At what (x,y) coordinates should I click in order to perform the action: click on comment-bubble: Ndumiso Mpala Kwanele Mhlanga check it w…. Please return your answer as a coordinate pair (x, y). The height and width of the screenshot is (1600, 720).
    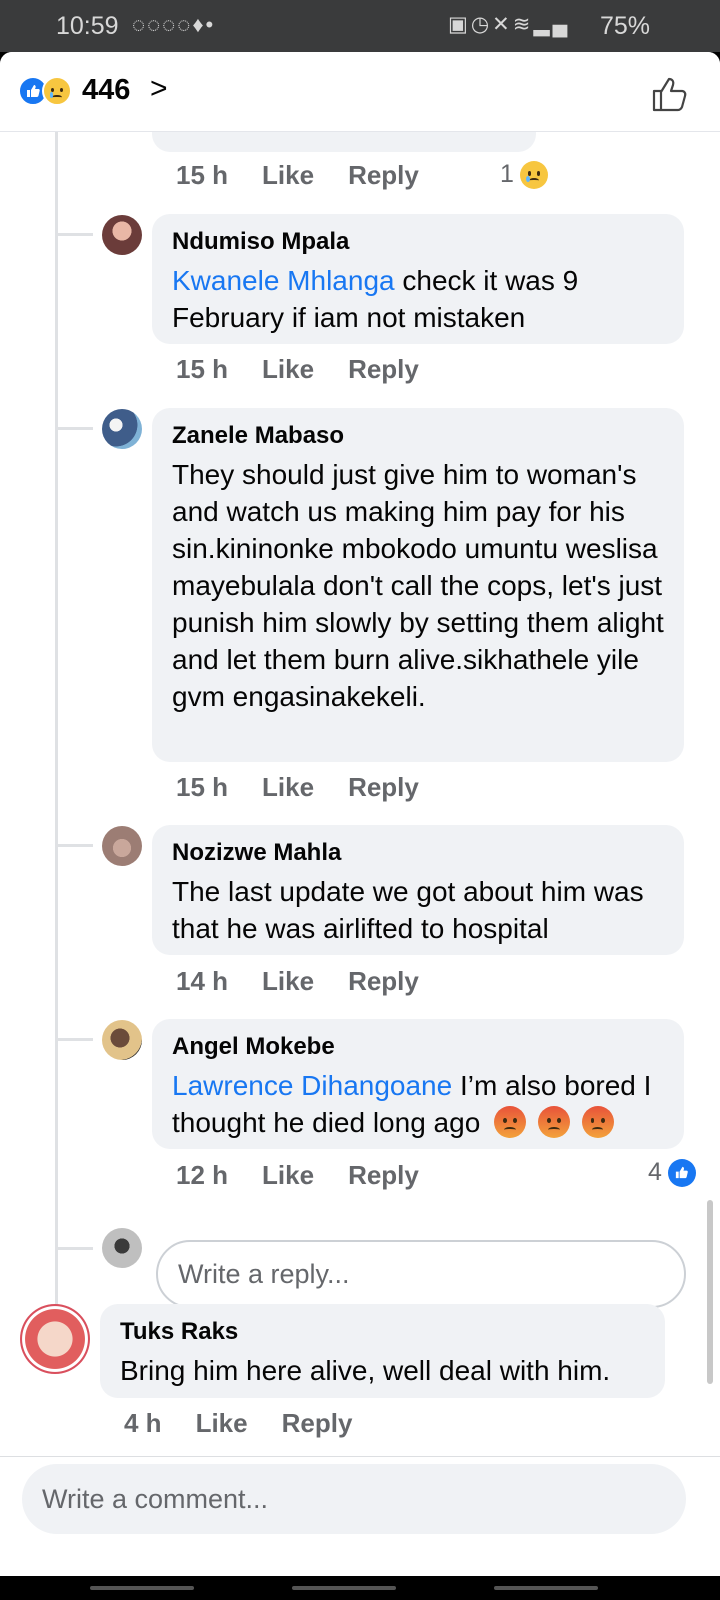
    Looking at the image, I should click on (418, 279).